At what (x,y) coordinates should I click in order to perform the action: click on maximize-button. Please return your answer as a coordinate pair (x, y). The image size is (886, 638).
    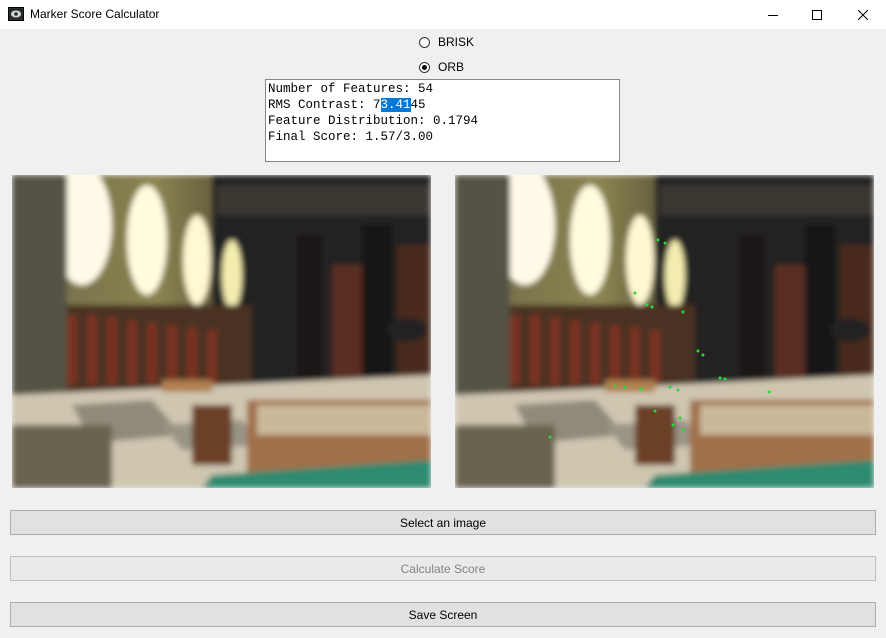
    Looking at the image, I should click on (817, 14).